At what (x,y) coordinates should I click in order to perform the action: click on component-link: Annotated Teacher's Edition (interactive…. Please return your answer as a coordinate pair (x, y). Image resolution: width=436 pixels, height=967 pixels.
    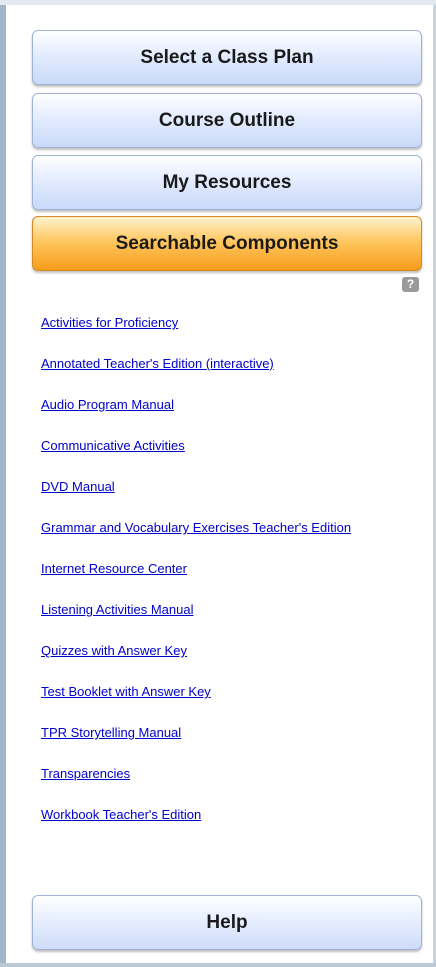
    Looking at the image, I should click on (233, 374).